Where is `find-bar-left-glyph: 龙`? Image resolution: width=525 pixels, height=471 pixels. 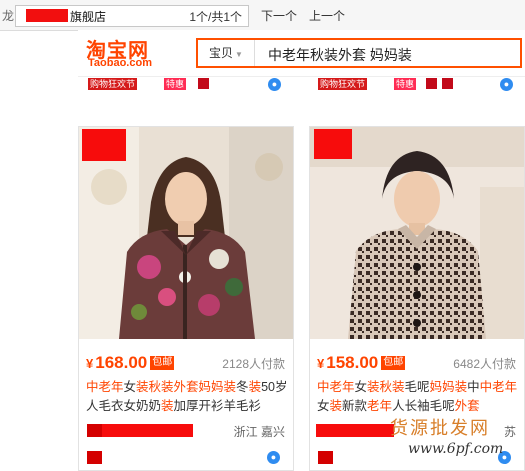 find-bar-left-glyph: 龙 is located at coordinates (8, 16).